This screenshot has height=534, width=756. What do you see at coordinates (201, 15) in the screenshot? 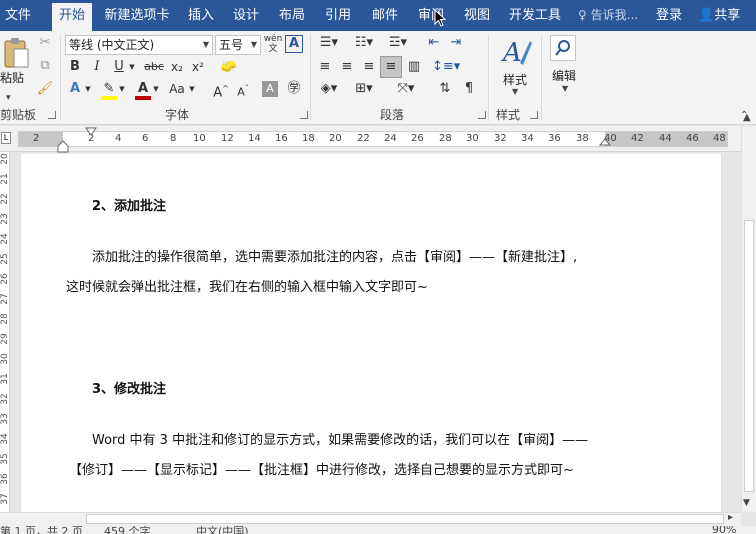
I see `tab-insert: 插入` at bounding box center [201, 15].